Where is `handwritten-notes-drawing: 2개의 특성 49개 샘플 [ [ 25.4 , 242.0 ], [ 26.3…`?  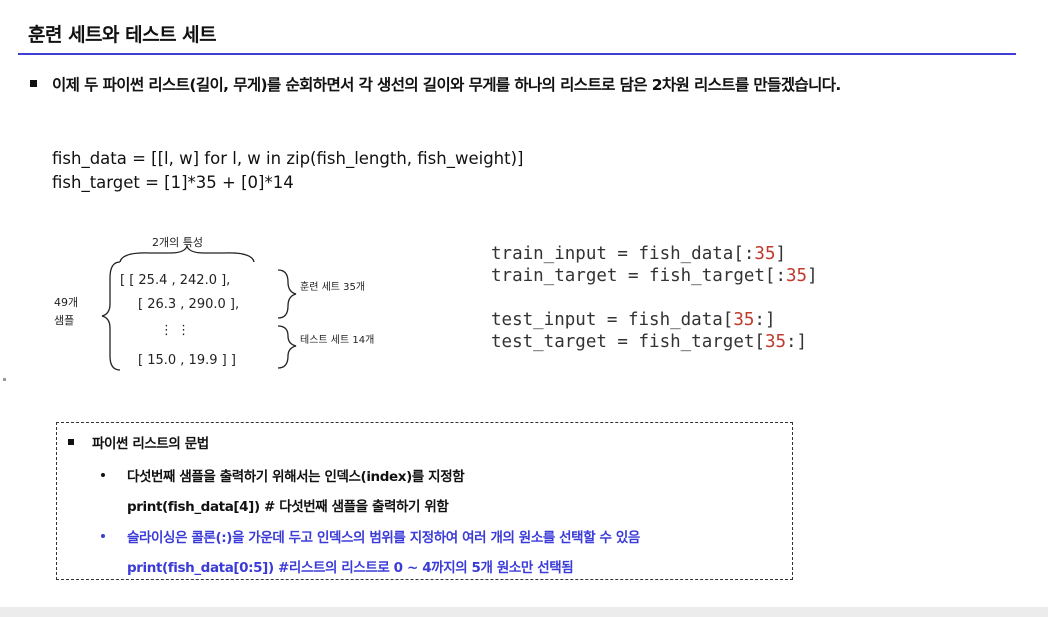 handwritten-notes-drawing: 2개의 특성 49개 샘플 [ [ 25.4 , 242.0 ], [ 26.3… is located at coordinates (214, 303).